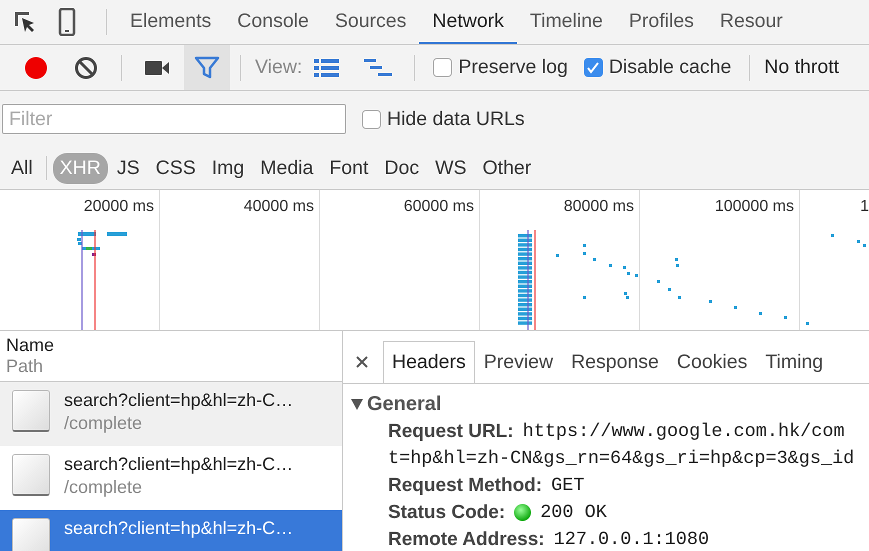 The height and width of the screenshot is (551, 869). I want to click on close-icon, so click(362, 362).